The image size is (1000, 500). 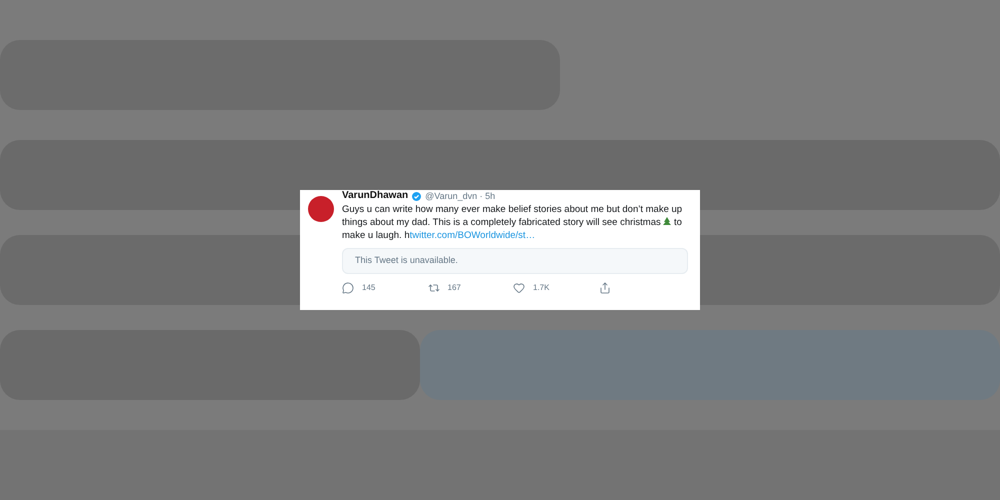 I want to click on share-icon, so click(x=604, y=288).